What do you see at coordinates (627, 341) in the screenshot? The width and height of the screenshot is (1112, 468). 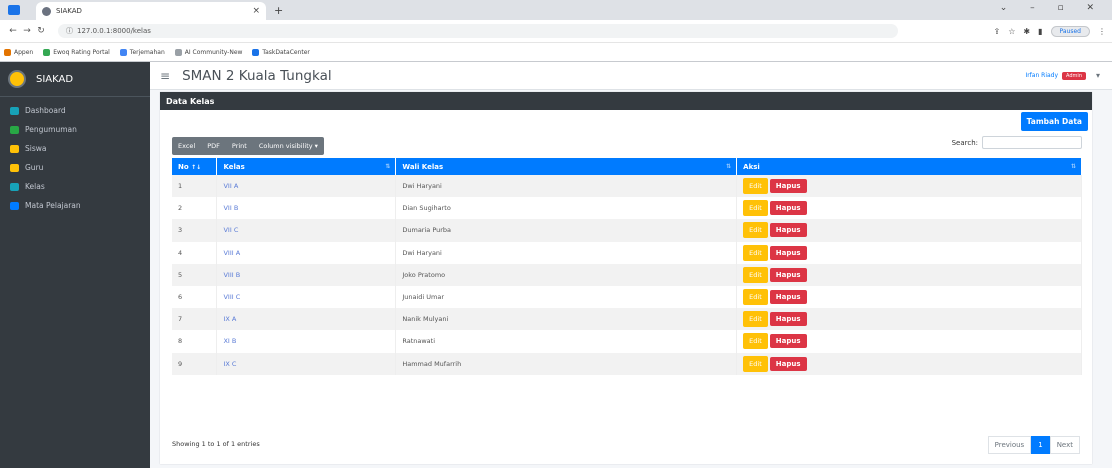 I see `table-row: 8 XI B Ratnawati Edit Hapus` at bounding box center [627, 341].